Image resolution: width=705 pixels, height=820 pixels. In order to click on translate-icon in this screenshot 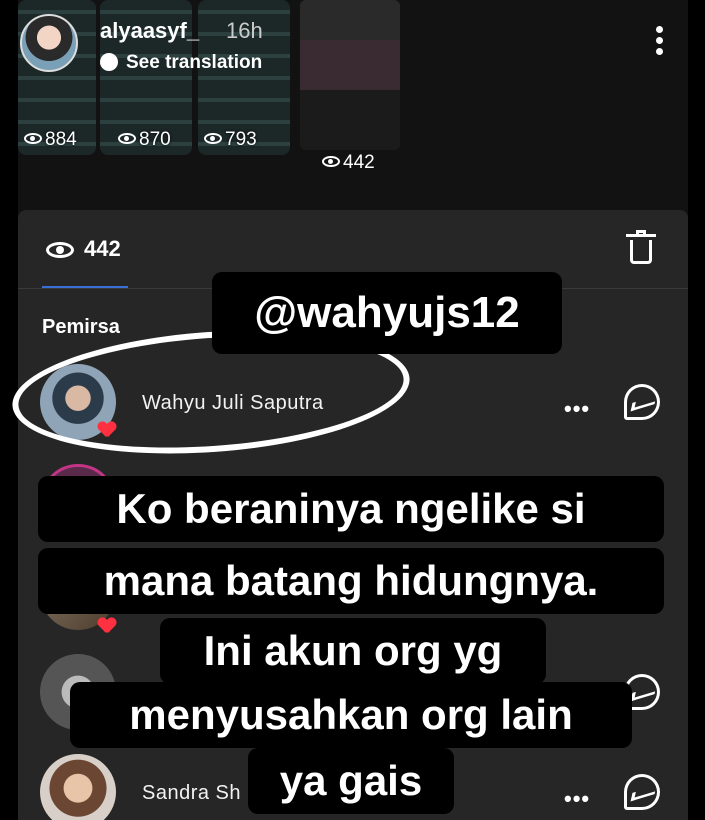, I will do `click(109, 62)`.